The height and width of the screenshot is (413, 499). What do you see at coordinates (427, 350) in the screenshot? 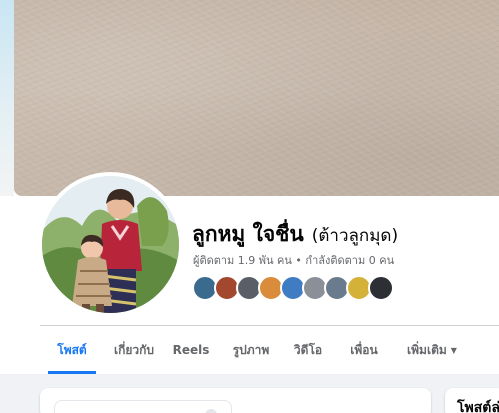
I see `tab-more-label: เพิ่มเติม` at bounding box center [427, 350].